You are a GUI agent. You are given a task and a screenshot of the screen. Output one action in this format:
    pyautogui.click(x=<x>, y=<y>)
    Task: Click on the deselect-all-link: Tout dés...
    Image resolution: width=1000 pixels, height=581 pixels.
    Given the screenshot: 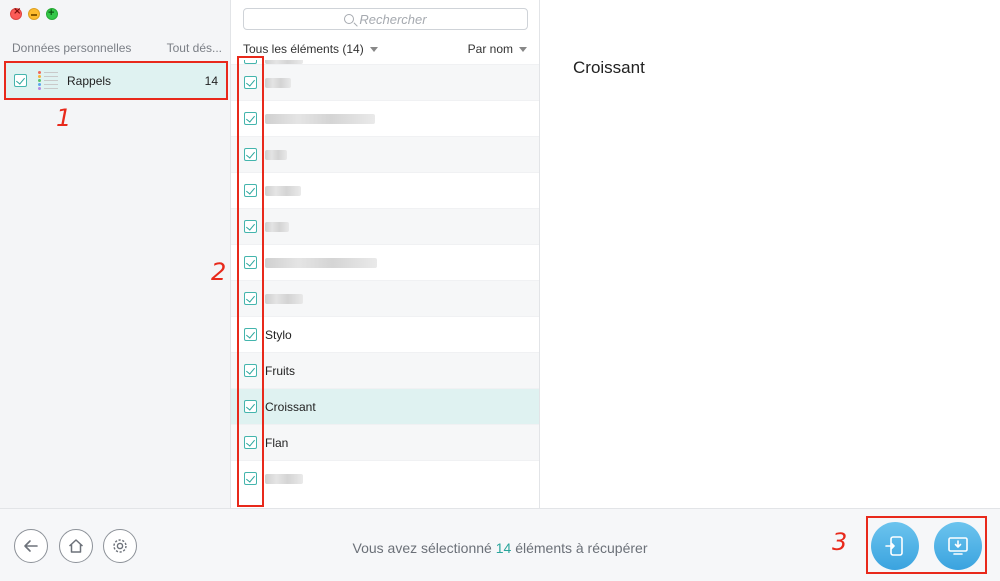 What is the action you would take?
    pyautogui.click(x=194, y=48)
    